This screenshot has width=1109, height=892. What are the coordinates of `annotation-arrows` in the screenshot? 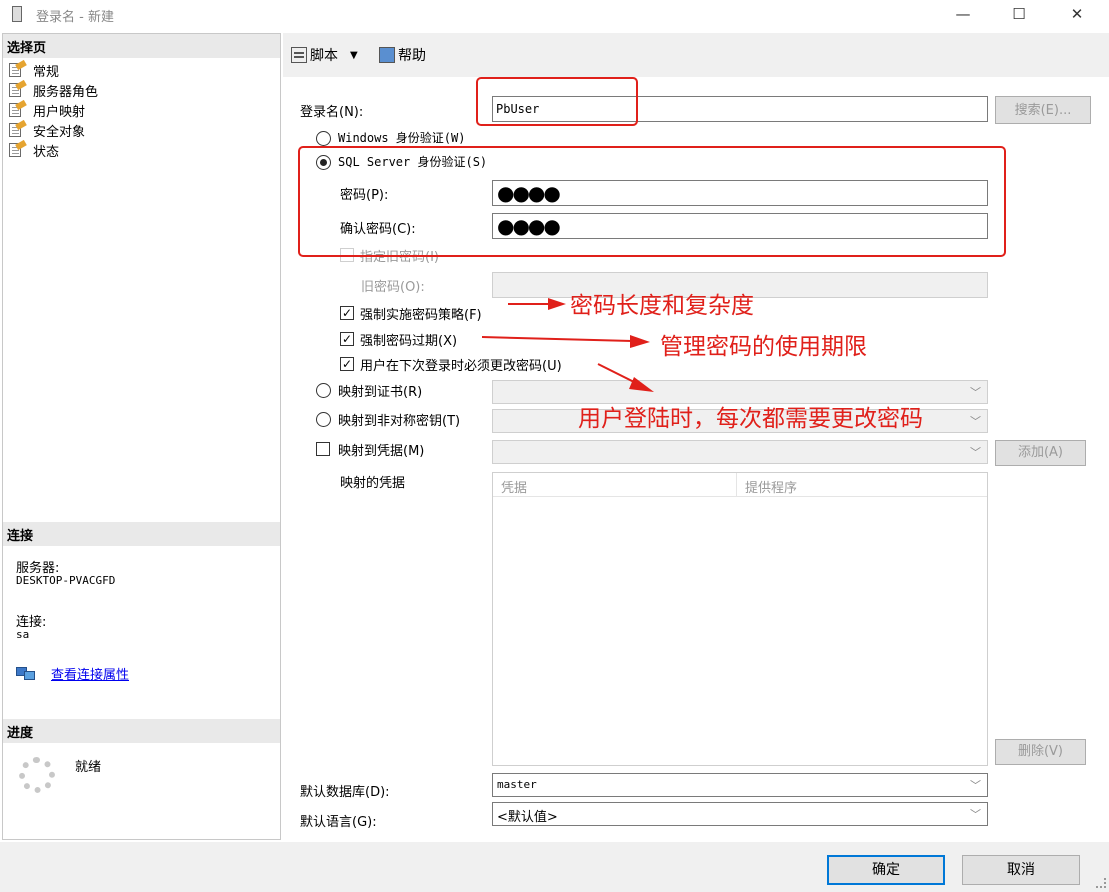 It's located at (567, 345).